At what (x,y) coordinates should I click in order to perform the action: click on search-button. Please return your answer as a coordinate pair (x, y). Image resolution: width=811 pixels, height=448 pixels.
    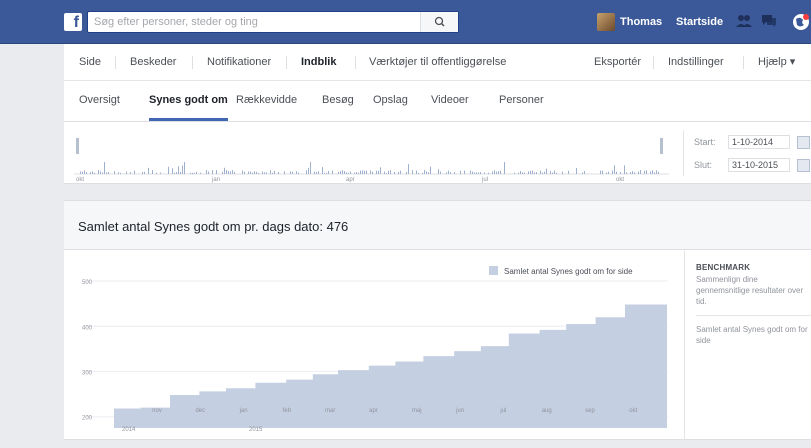
    Looking at the image, I should click on (439, 22).